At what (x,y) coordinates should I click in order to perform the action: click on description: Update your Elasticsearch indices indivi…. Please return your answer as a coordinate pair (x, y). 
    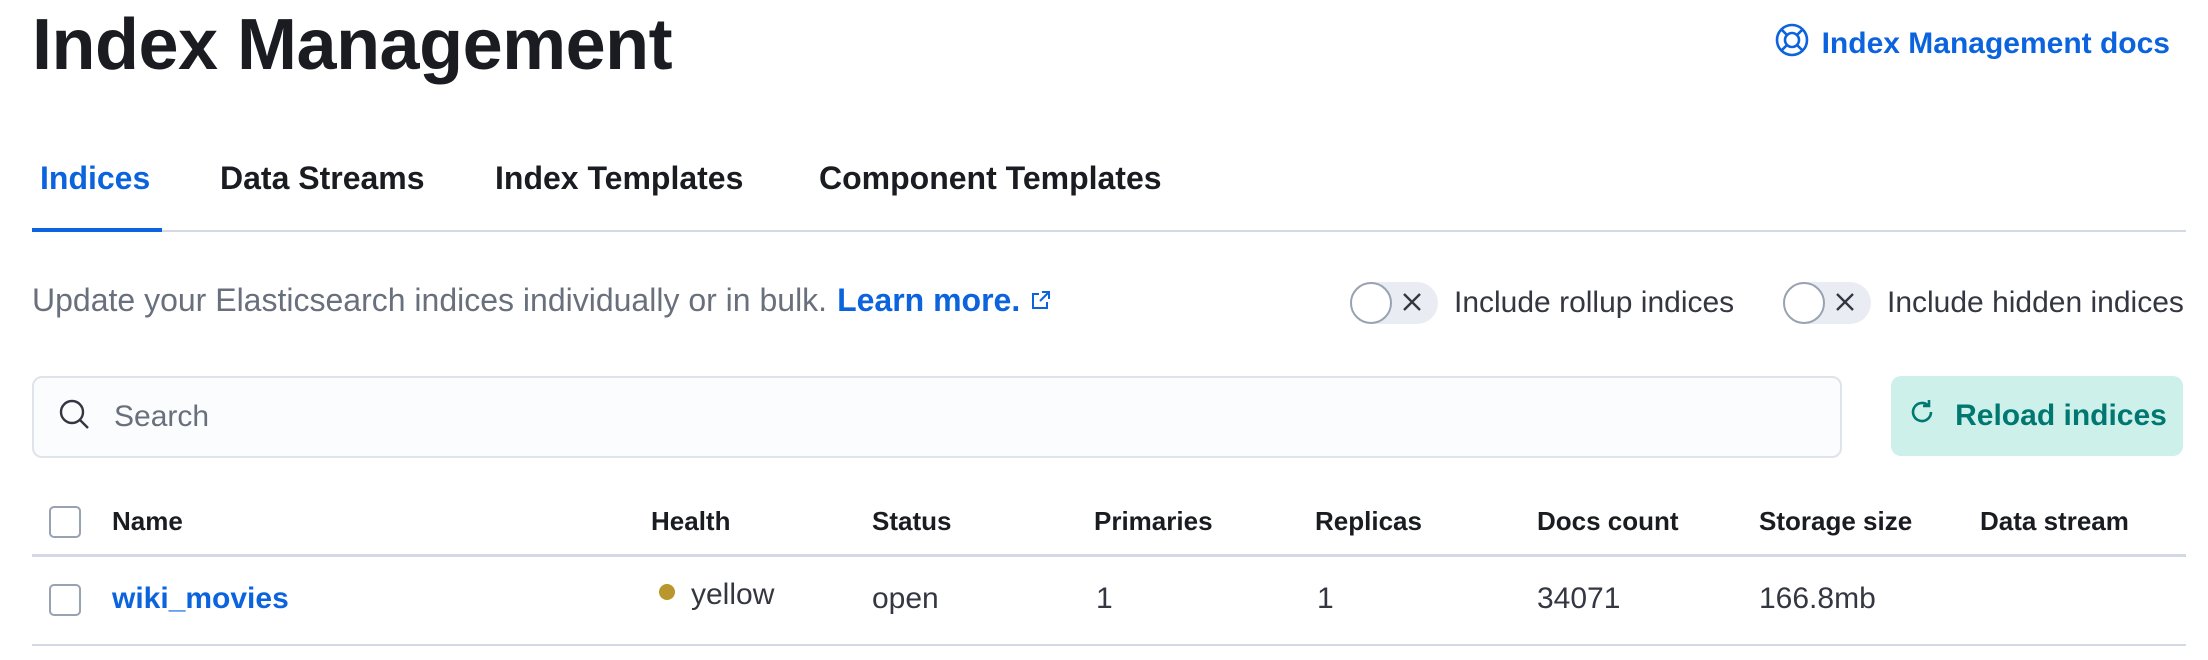
    Looking at the image, I should click on (542, 300).